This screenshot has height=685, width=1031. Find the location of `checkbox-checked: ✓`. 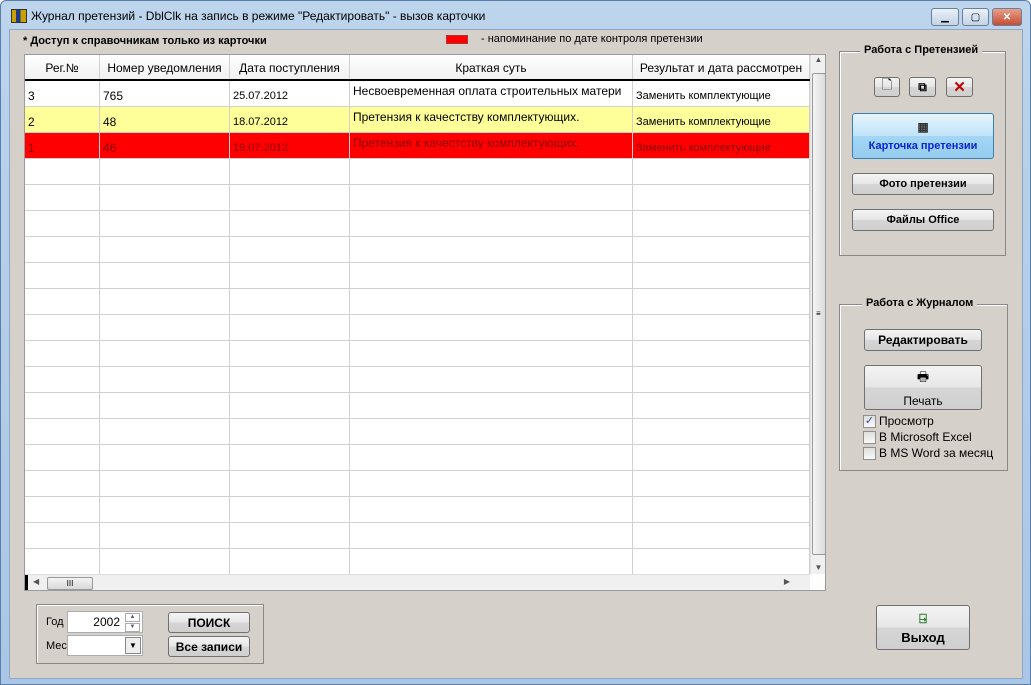

checkbox-checked: ✓ is located at coordinates (869, 421).